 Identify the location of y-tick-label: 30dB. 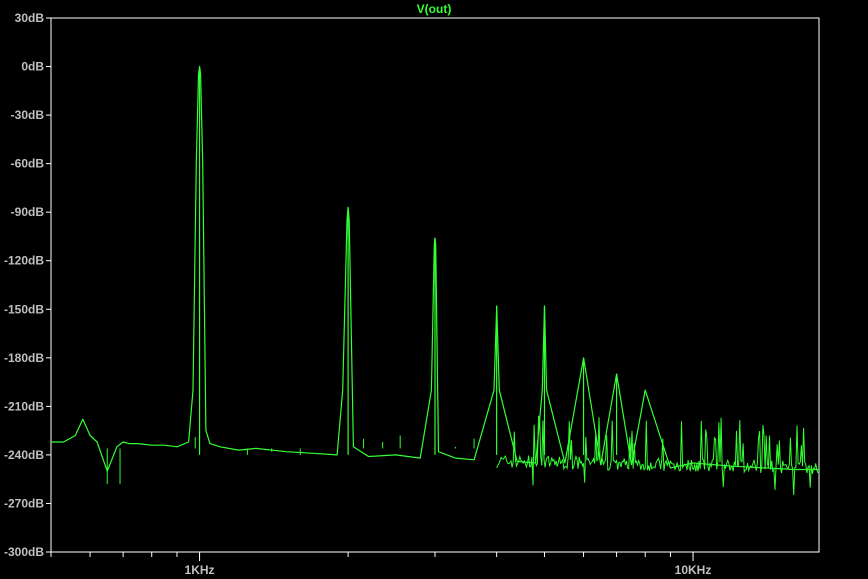
(30, 18).